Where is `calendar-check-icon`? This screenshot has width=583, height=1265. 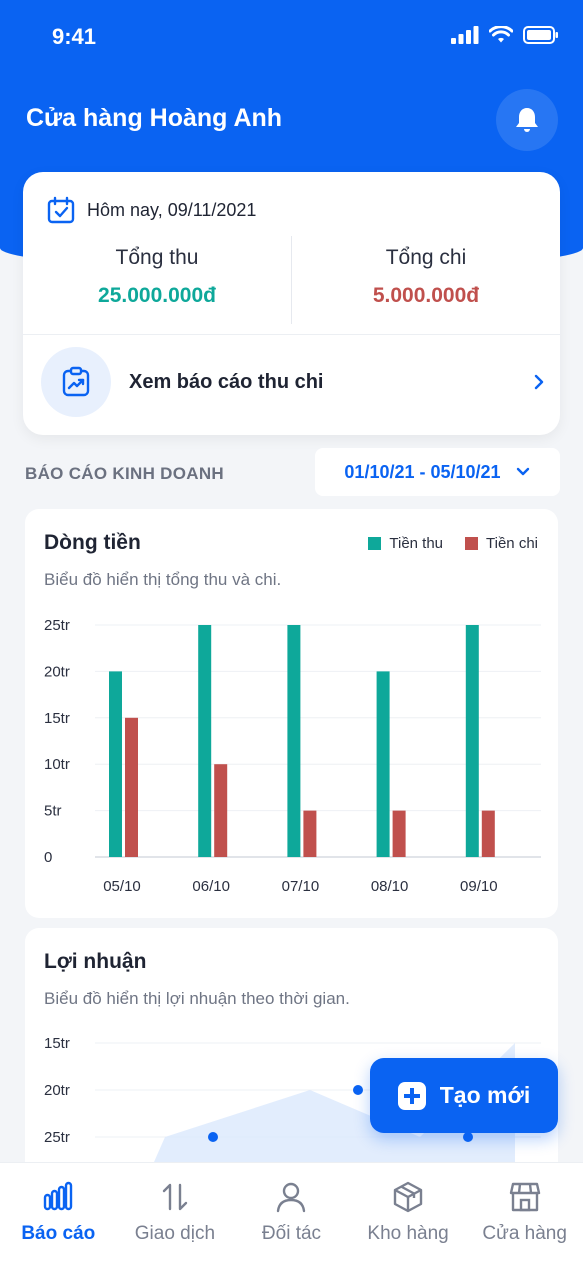
calendar-check-icon is located at coordinates (61, 210).